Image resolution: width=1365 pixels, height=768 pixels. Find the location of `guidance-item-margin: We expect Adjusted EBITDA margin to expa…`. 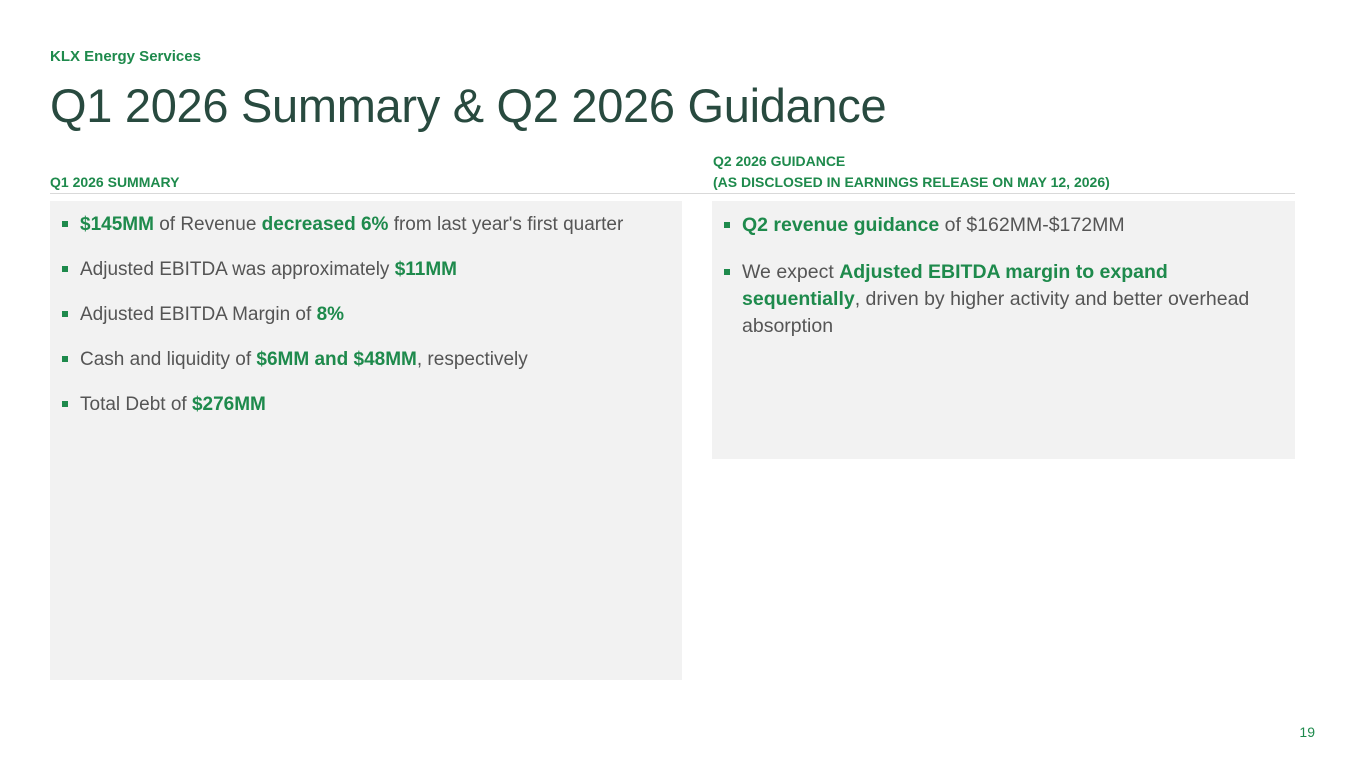

guidance-item-margin: We expect Adjusted EBITDA margin to expa… is located at coordinates (1002, 299).